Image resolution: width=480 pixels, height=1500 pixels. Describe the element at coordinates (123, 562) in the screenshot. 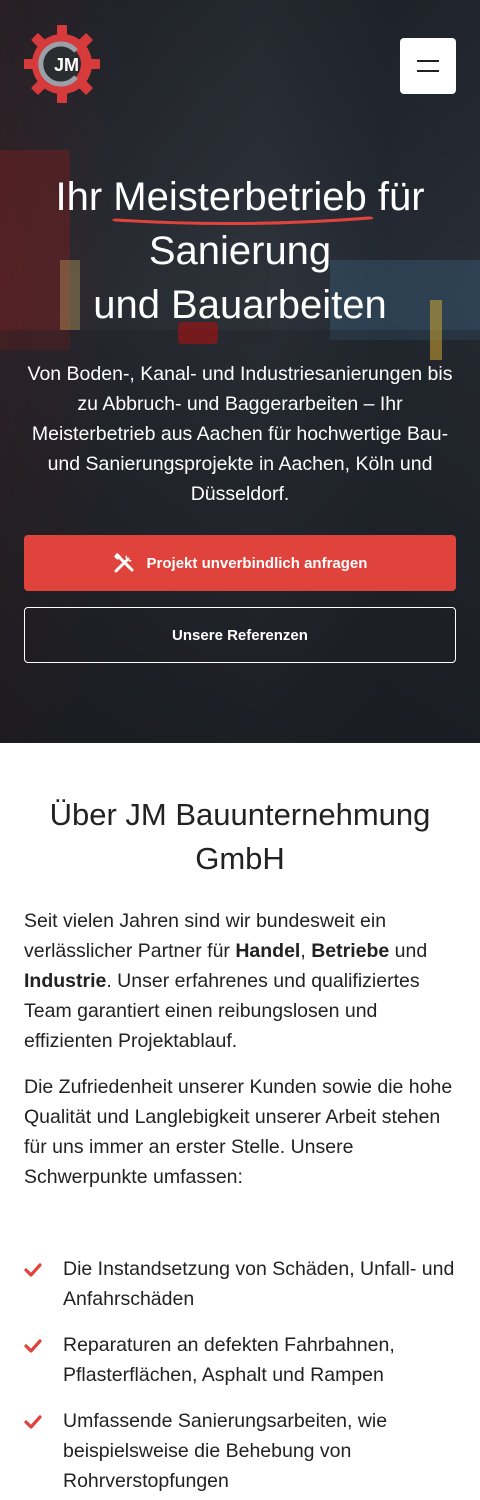

I see `tools-icon` at that location.